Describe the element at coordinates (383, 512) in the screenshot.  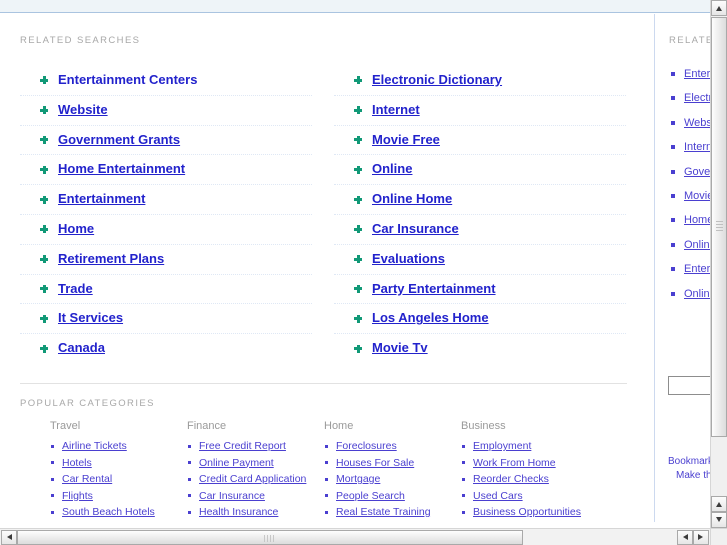
I see `popular-category-link: Real Estate Training` at that location.